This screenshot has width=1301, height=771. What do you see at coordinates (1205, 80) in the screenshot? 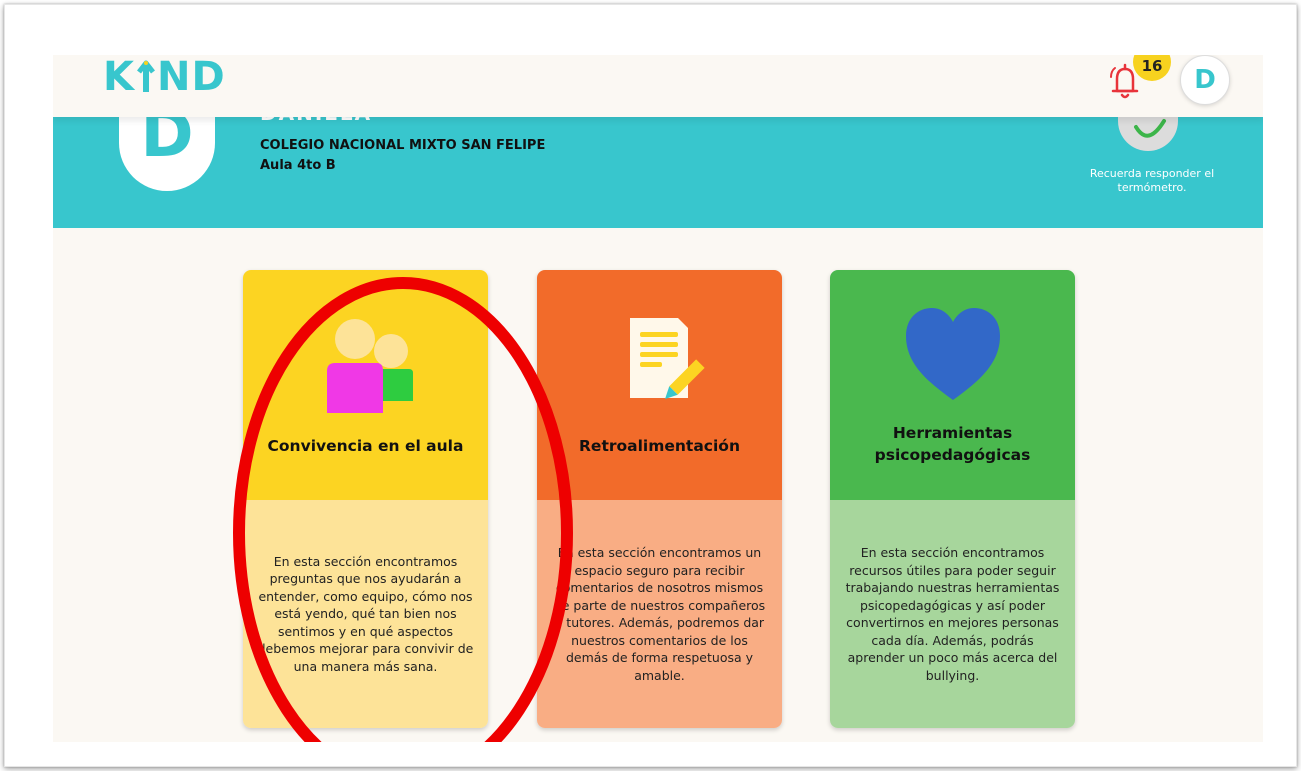
I see `user-avatar-button: D` at bounding box center [1205, 80].